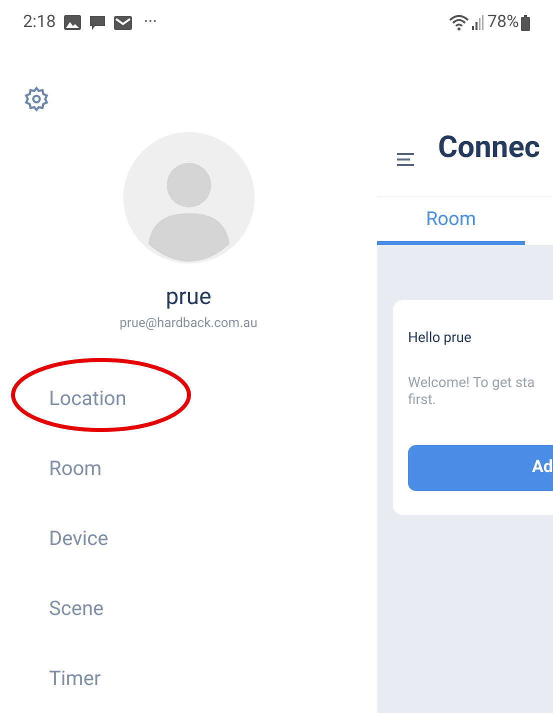 This screenshot has width=553, height=713. What do you see at coordinates (503, 22) in the screenshot?
I see `battery-percent: 78%` at bounding box center [503, 22].